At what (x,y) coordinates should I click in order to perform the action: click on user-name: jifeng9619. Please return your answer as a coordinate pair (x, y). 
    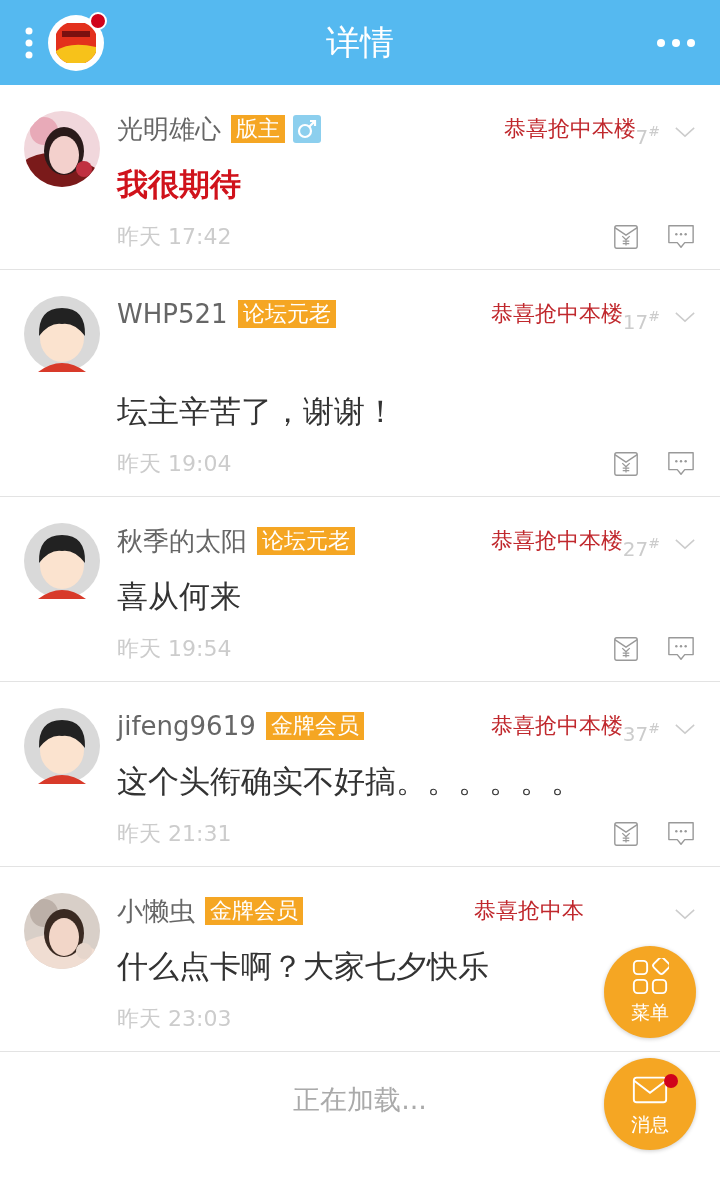
    Looking at the image, I should click on (186, 726).